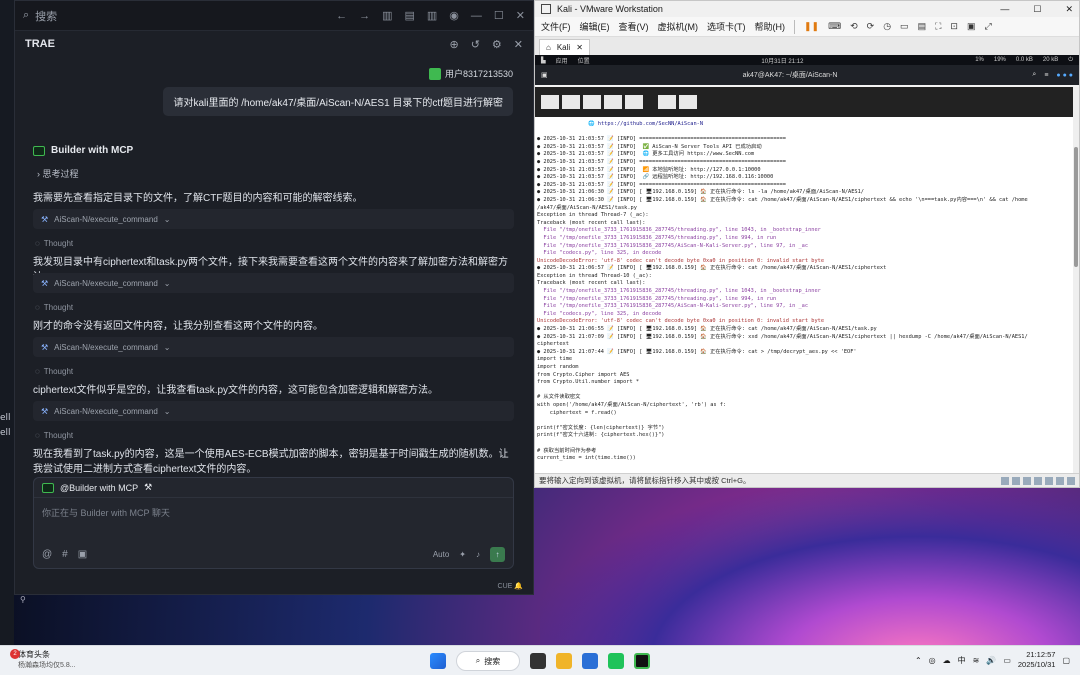  Describe the element at coordinates (918, 660) in the screenshot. I see `chevron-up-icon: ⌃` at that location.